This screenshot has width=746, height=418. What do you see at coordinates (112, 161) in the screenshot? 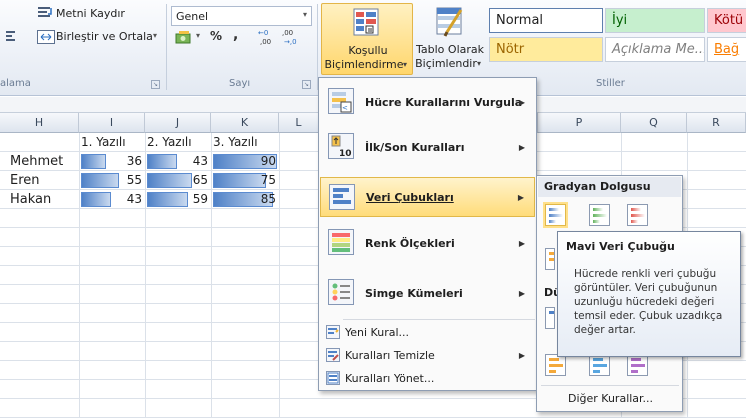
I see `cell-score: 36` at bounding box center [112, 161].